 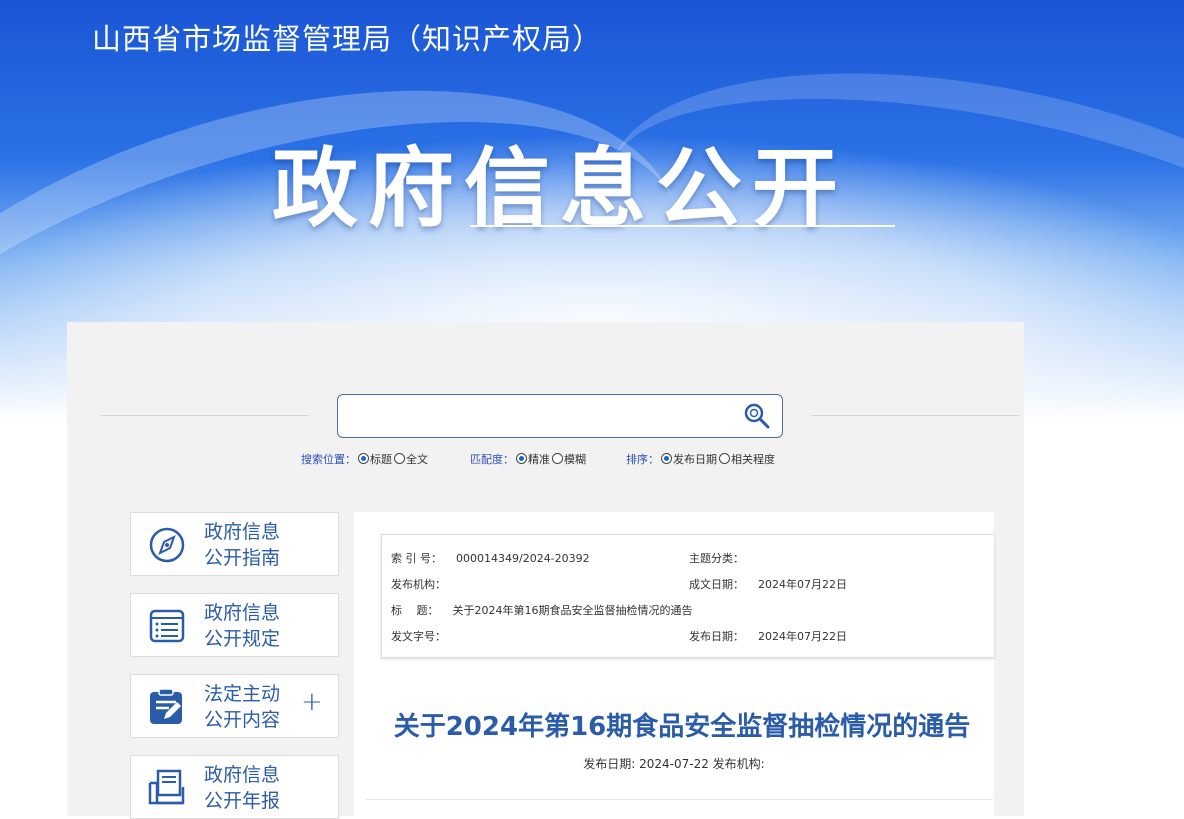 What do you see at coordinates (363, 458) in the screenshot?
I see `radio-title` at bounding box center [363, 458].